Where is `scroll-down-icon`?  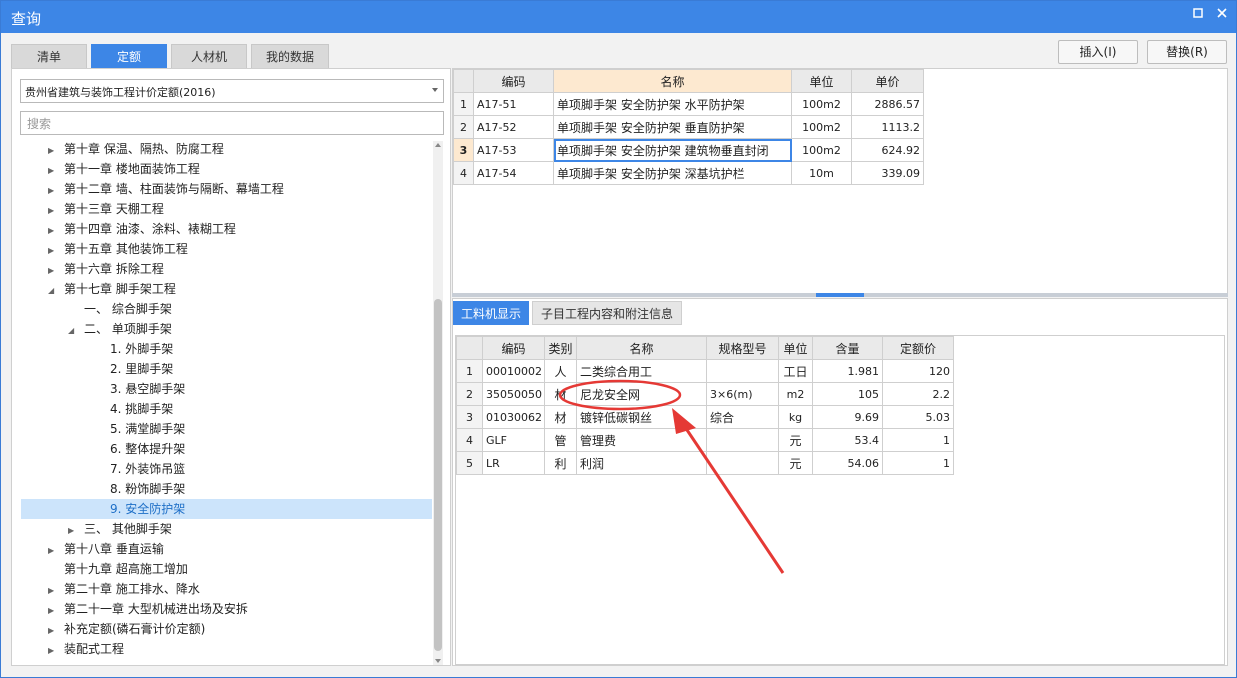 scroll-down-icon is located at coordinates (438, 661).